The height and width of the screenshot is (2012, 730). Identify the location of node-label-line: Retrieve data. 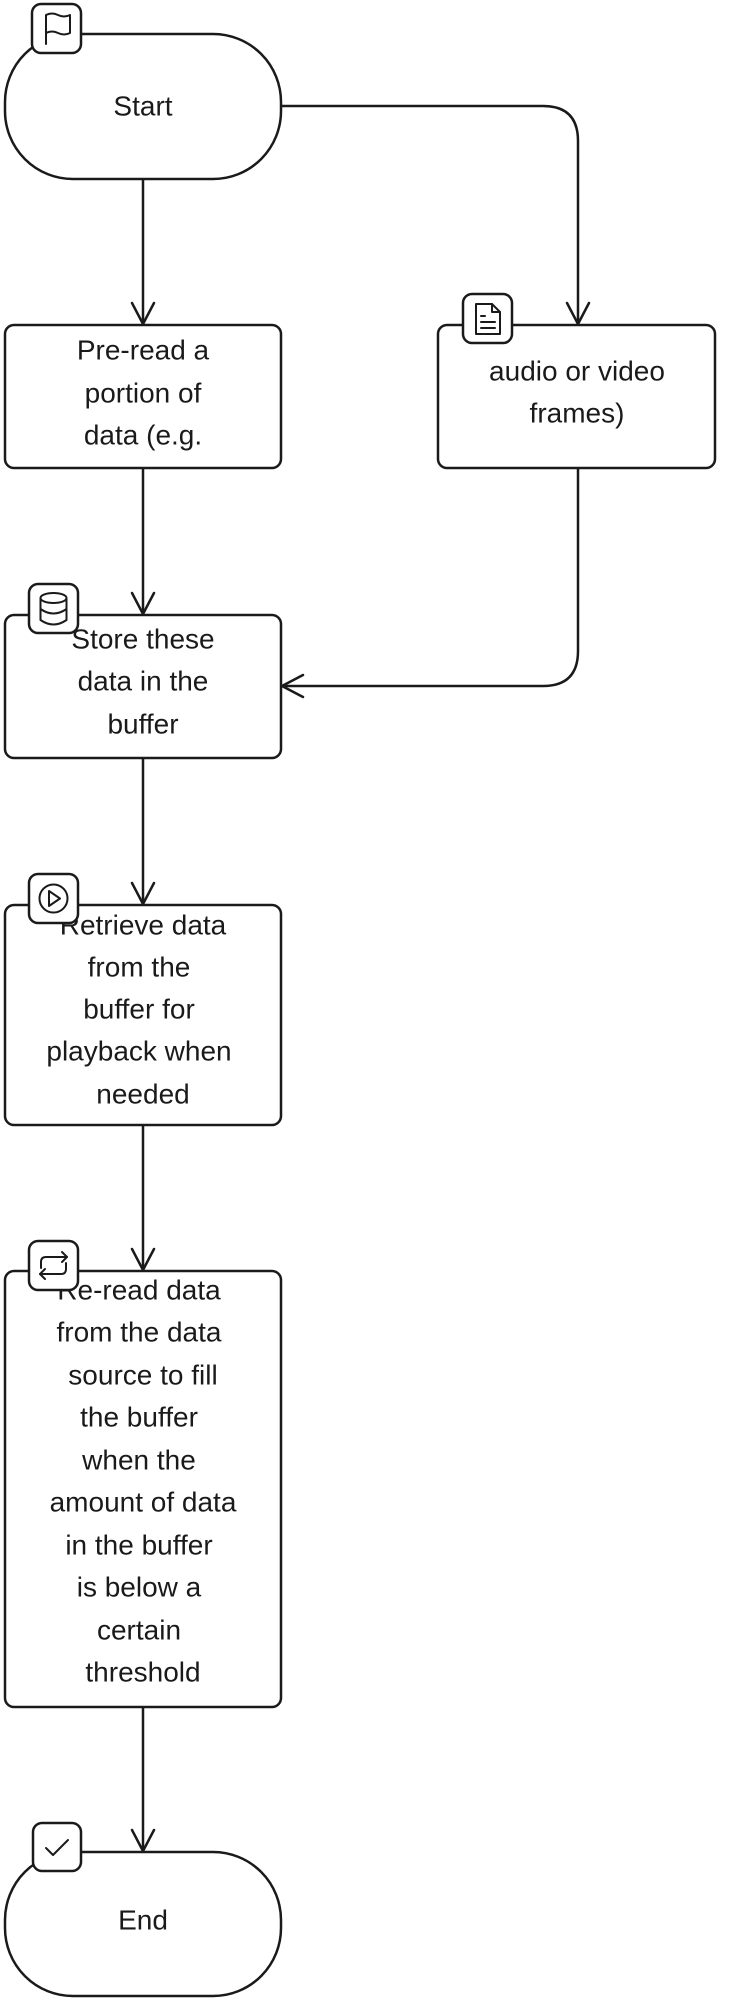
(143, 925).